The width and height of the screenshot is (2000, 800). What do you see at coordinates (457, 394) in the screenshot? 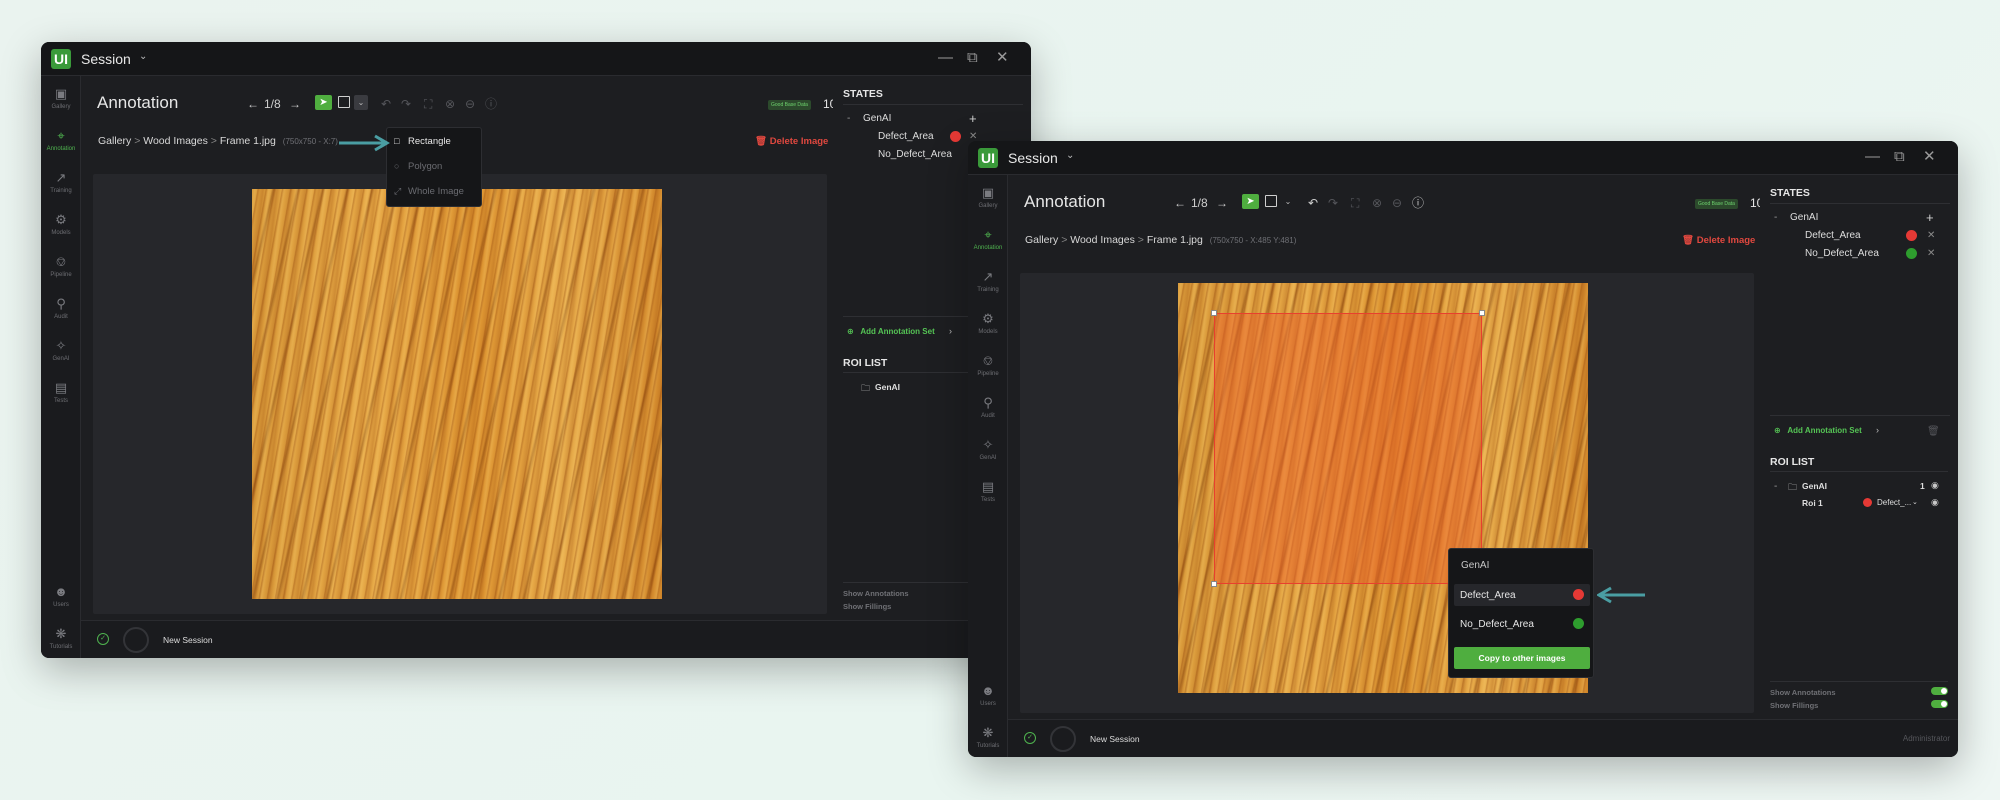
I see `wood-image` at bounding box center [457, 394].